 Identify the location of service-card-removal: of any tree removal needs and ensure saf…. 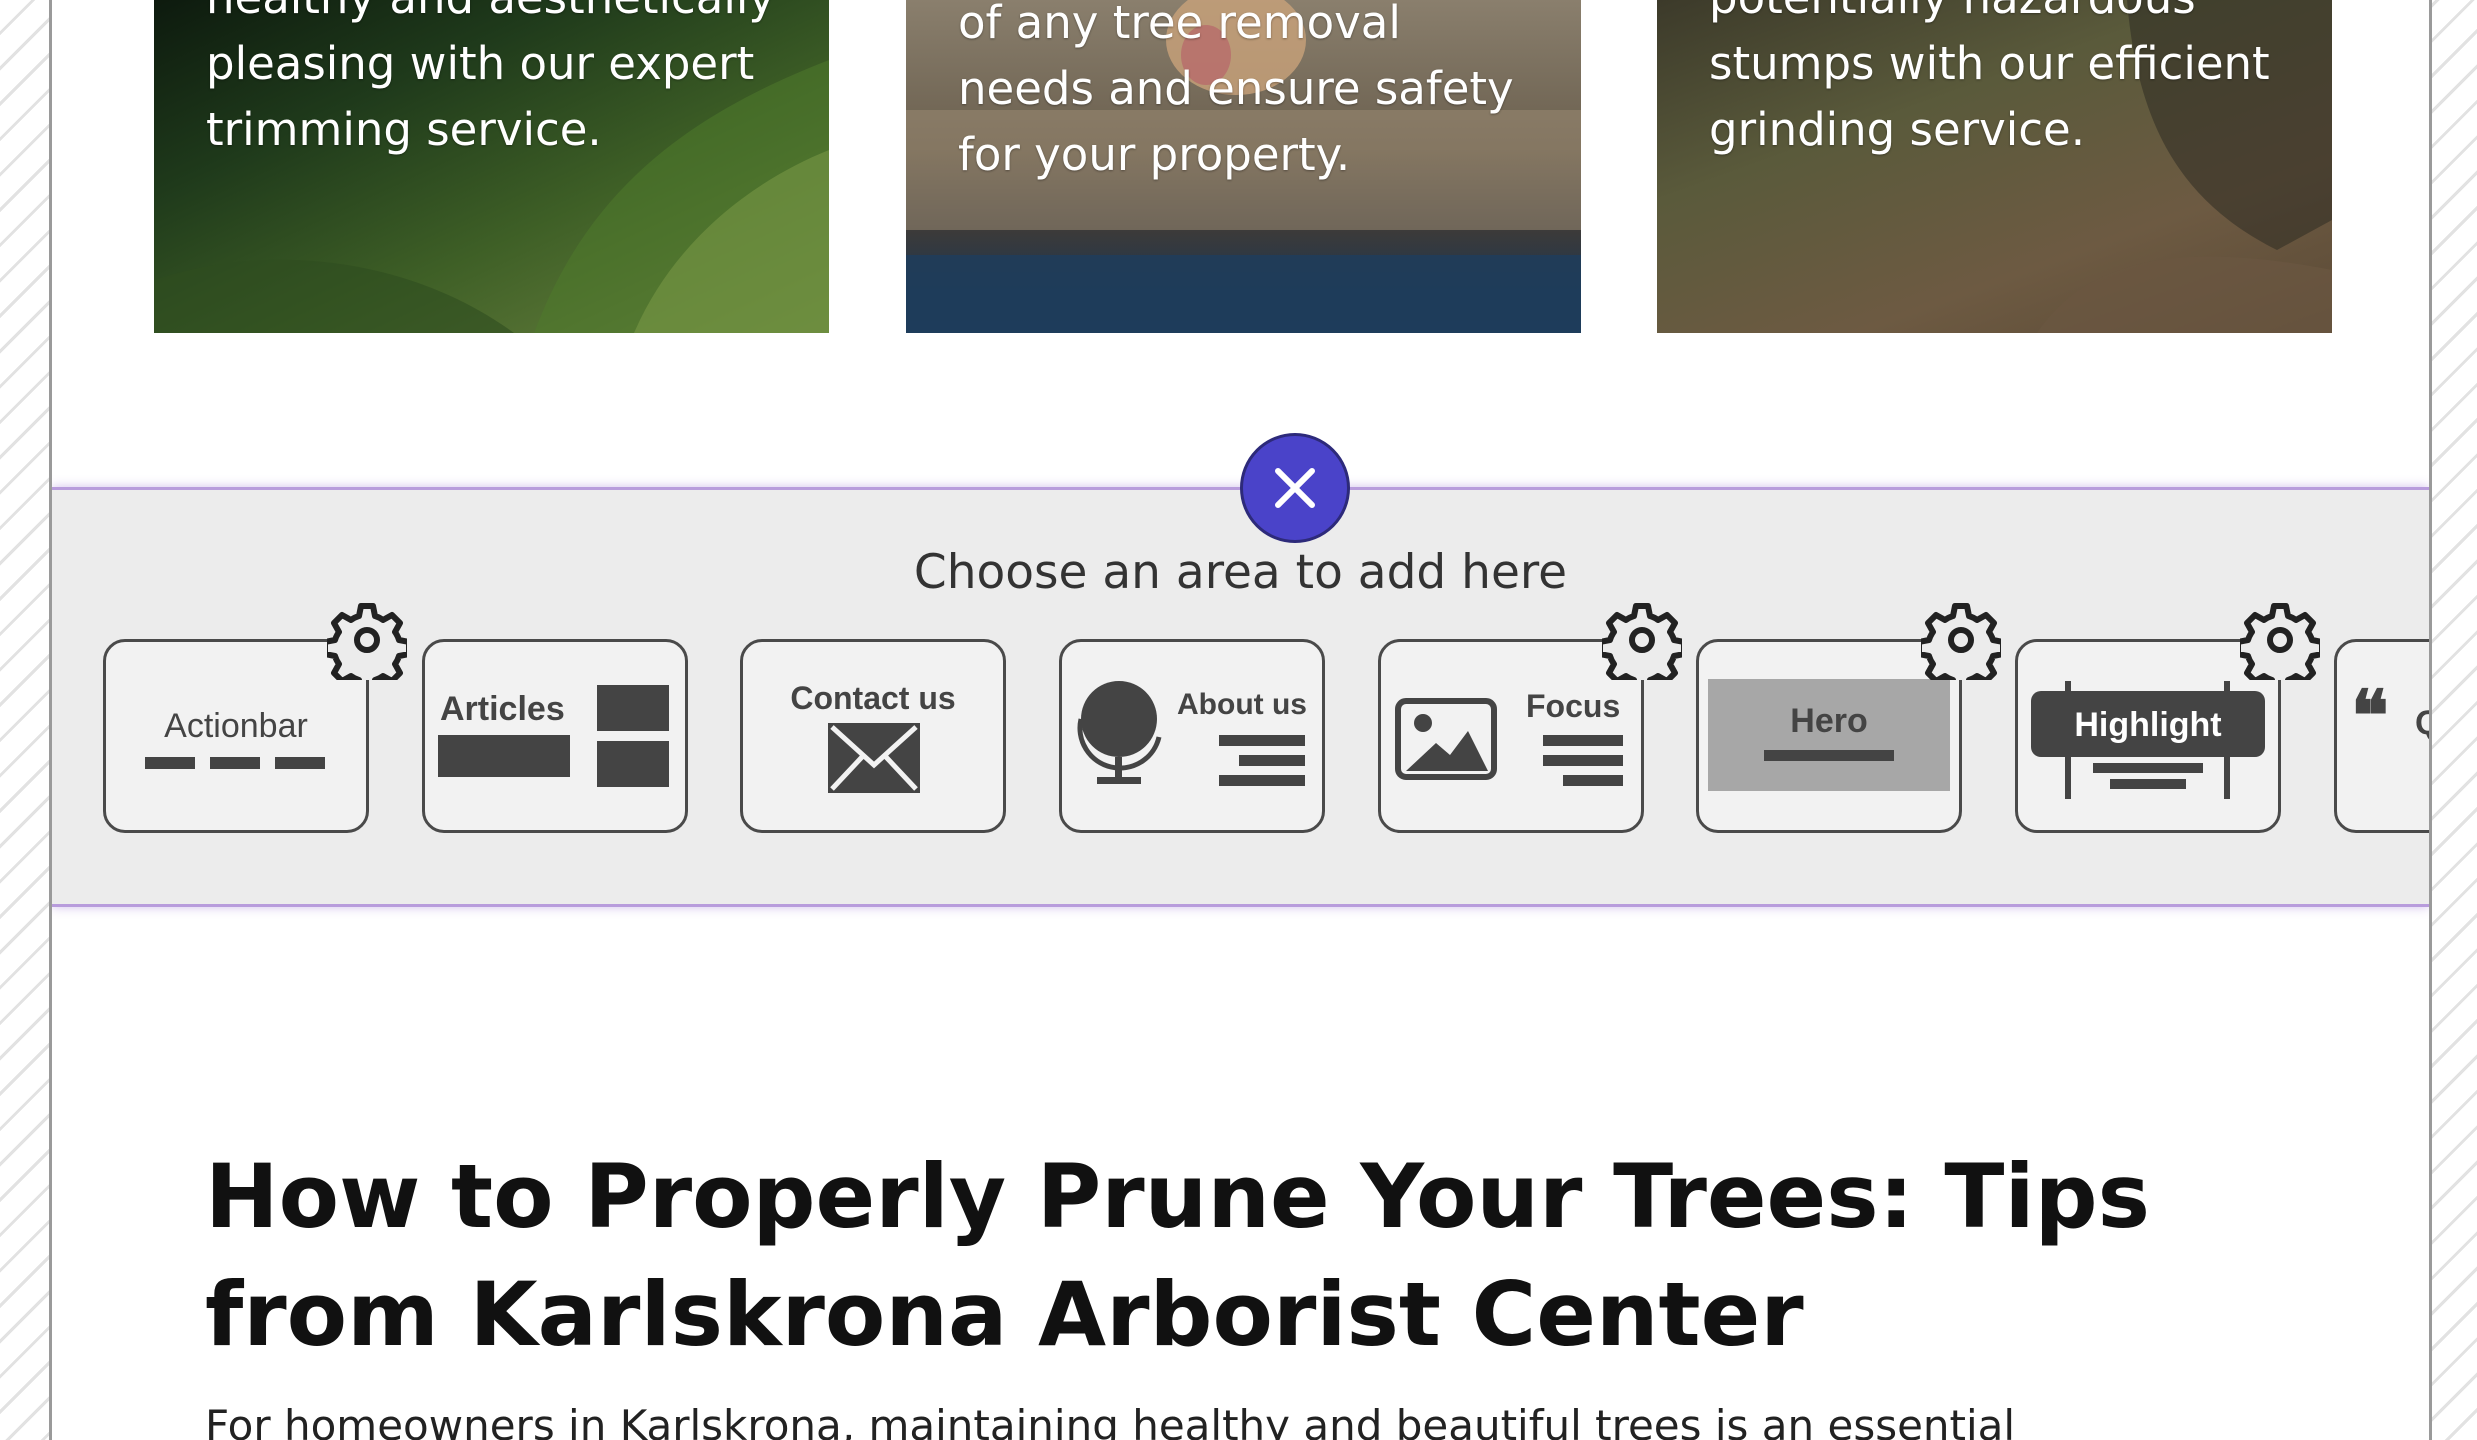
(1243, 166).